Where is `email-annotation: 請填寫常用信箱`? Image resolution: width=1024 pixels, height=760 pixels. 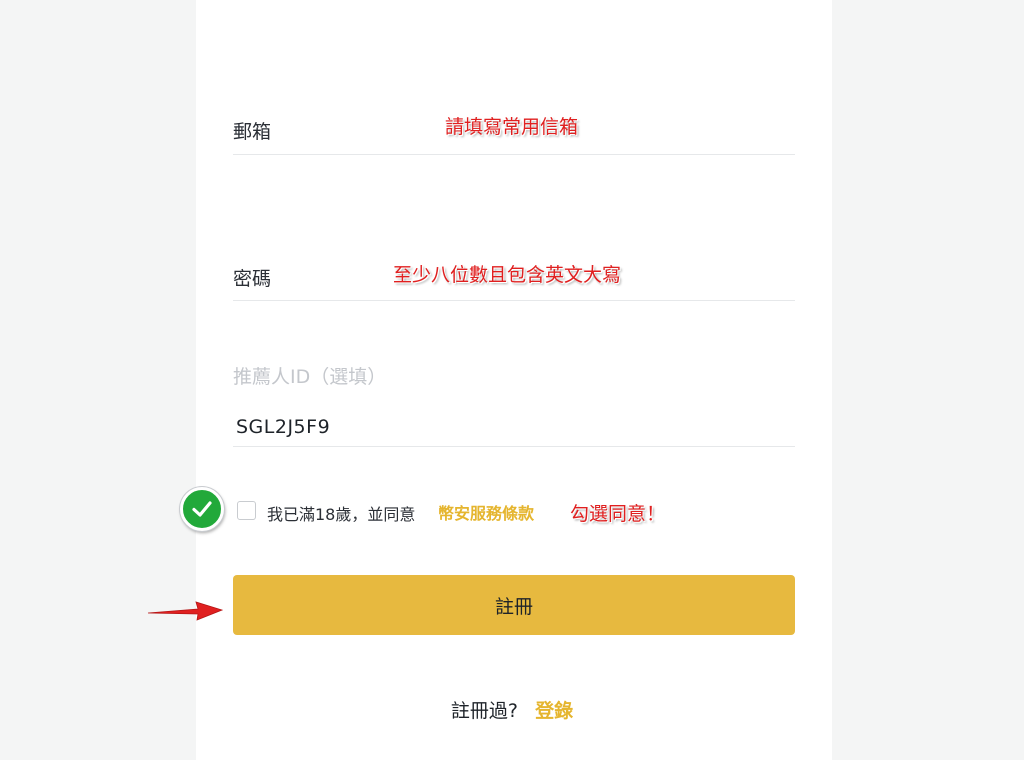 email-annotation: 請填寫常用信箱 is located at coordinates (512, 127).